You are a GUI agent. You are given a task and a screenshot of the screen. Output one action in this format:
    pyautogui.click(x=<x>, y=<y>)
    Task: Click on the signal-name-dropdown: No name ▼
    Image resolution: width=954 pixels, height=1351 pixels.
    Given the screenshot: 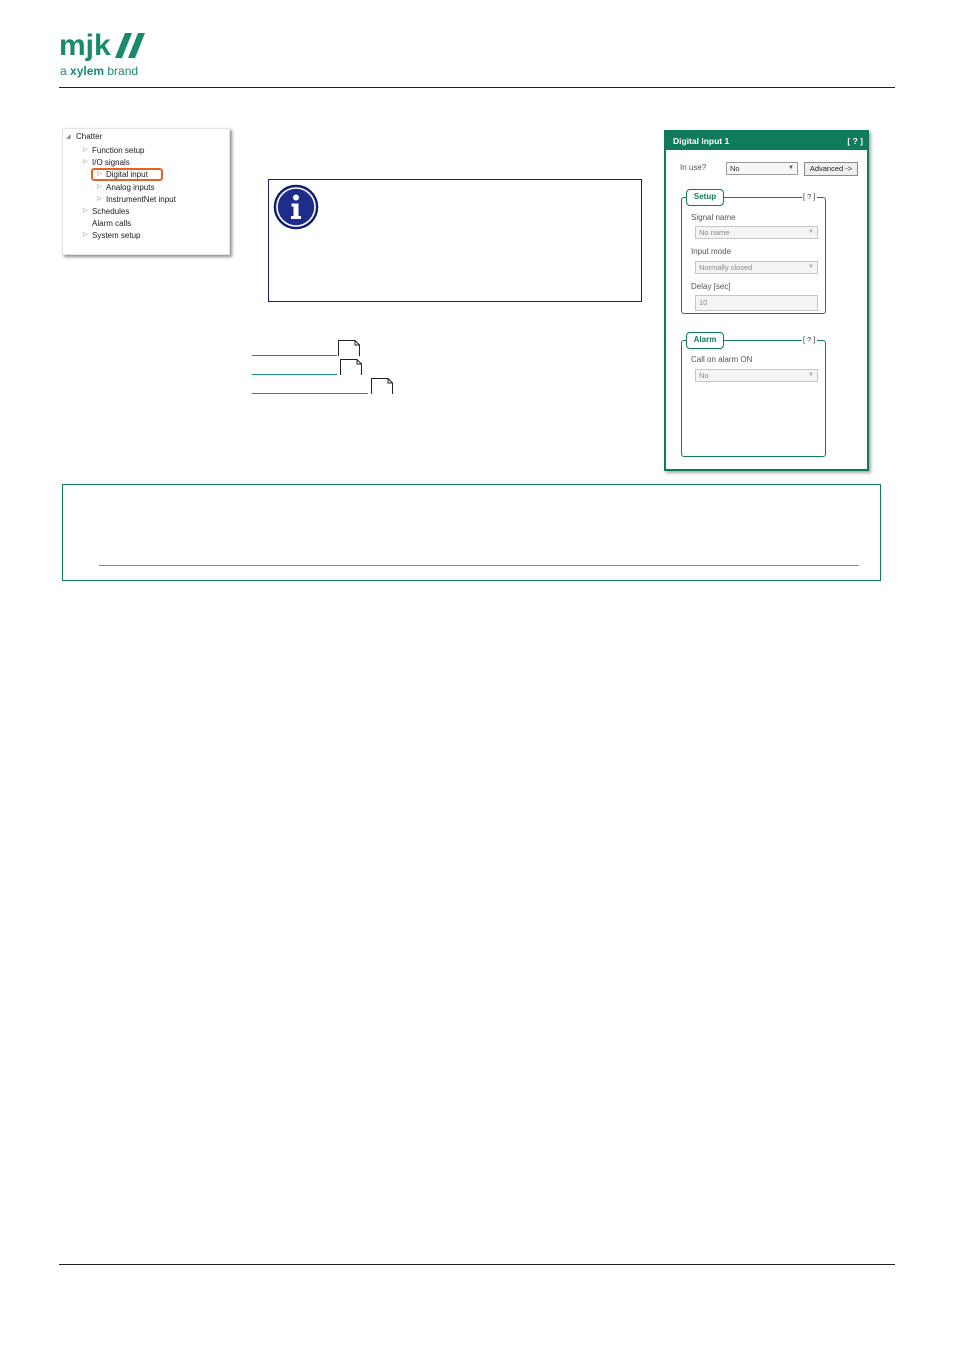 What is the action you would take?
    pyautogui.click(x=756, y=232)
    